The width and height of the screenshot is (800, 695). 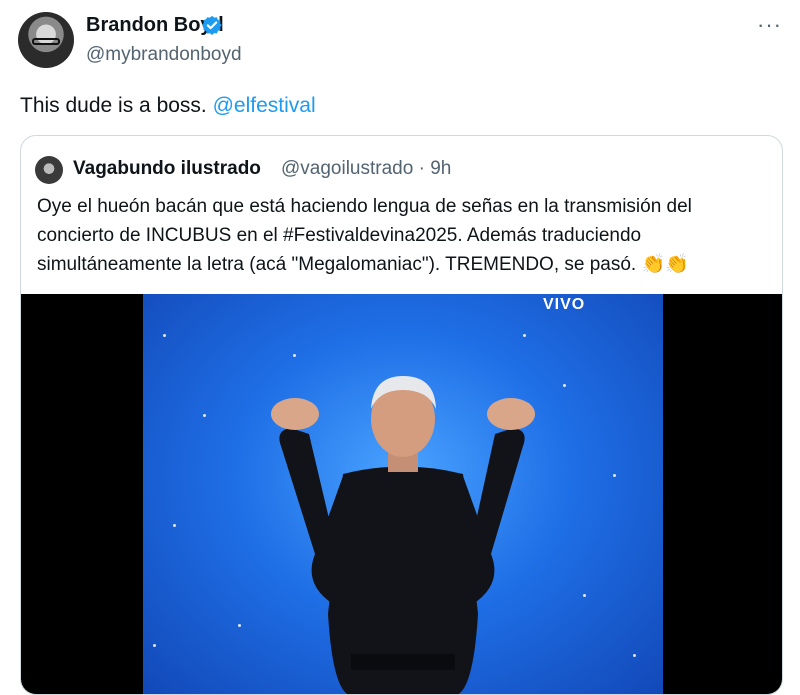 What do you see at coordinates (264, 105) in the screenshot?
I see `mention-link: @elfestival` at bounding box center [264, 105].